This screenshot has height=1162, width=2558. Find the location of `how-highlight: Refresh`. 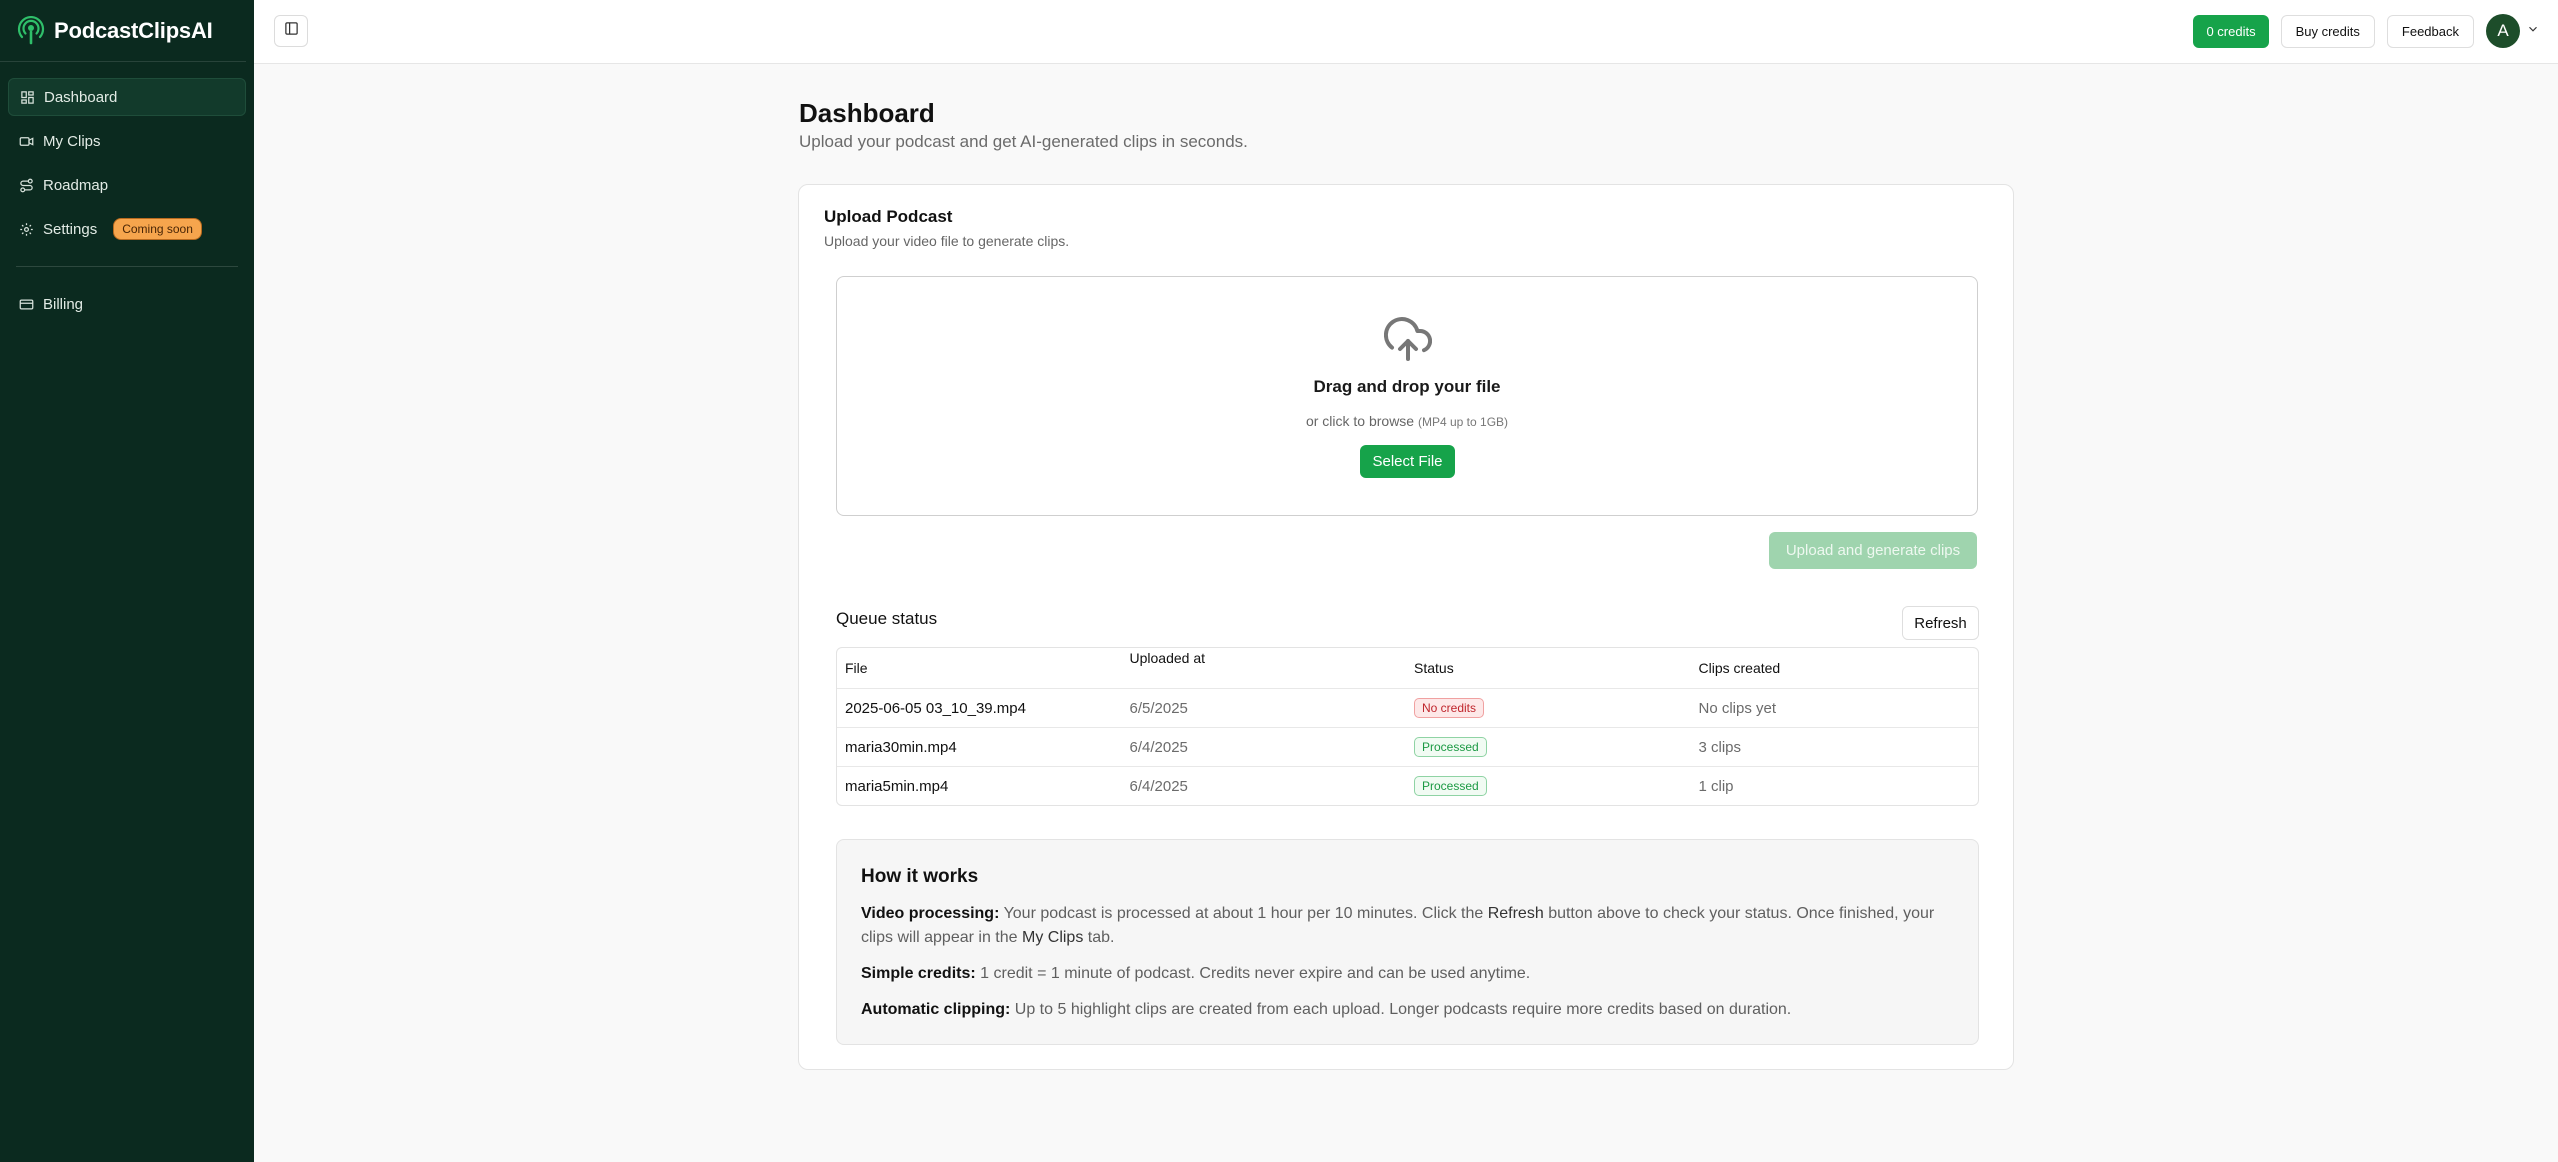

how-highlight: Refresh is located at coordinates (1515, 913).